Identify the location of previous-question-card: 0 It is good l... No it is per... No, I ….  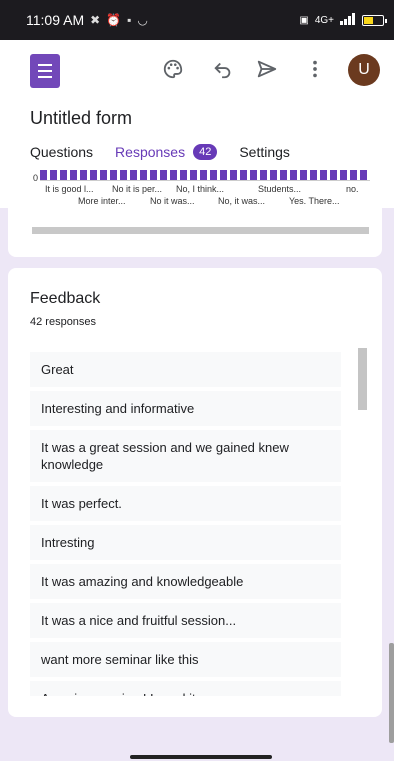
(195, 211).